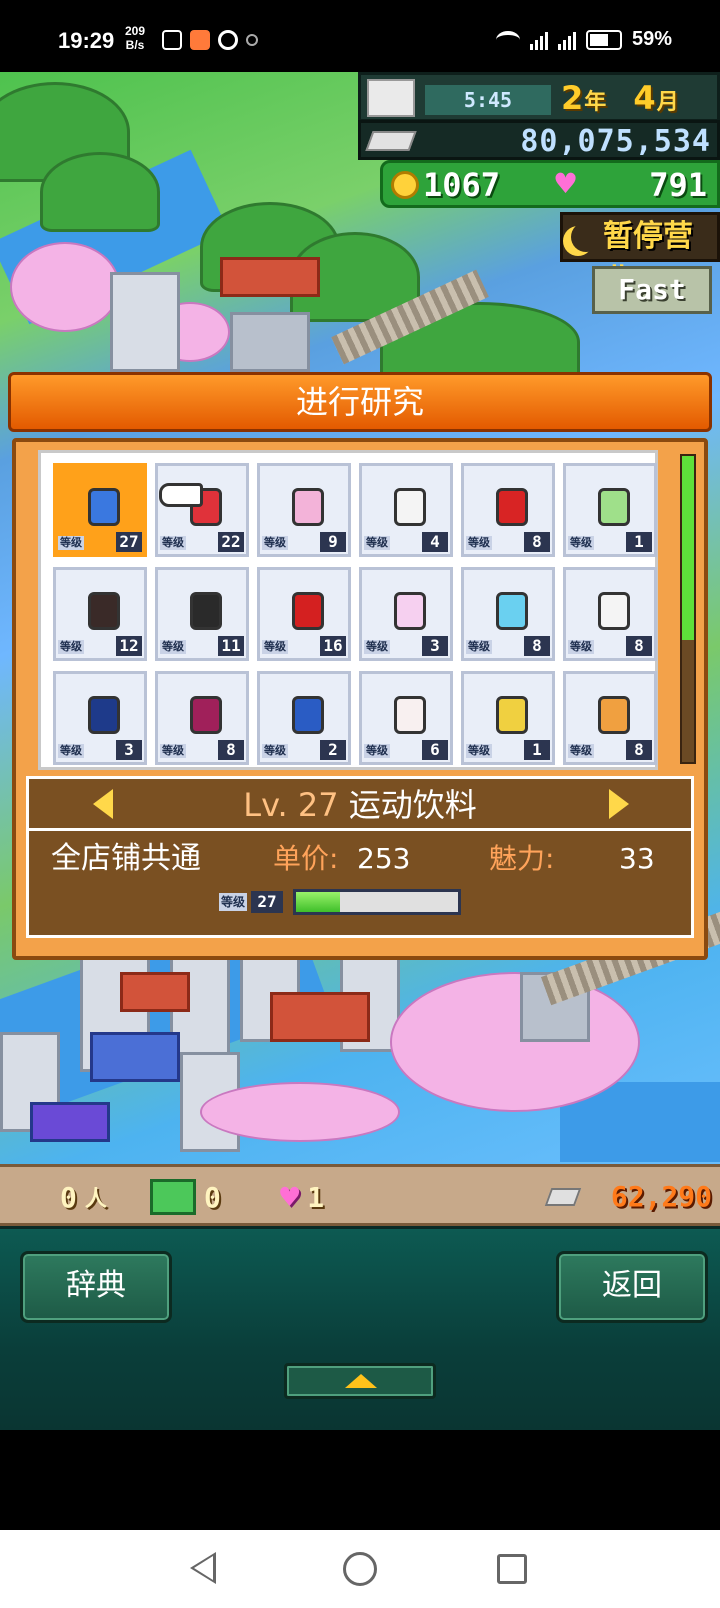  I want to click on heart-amount: 791, so click(678, 185).